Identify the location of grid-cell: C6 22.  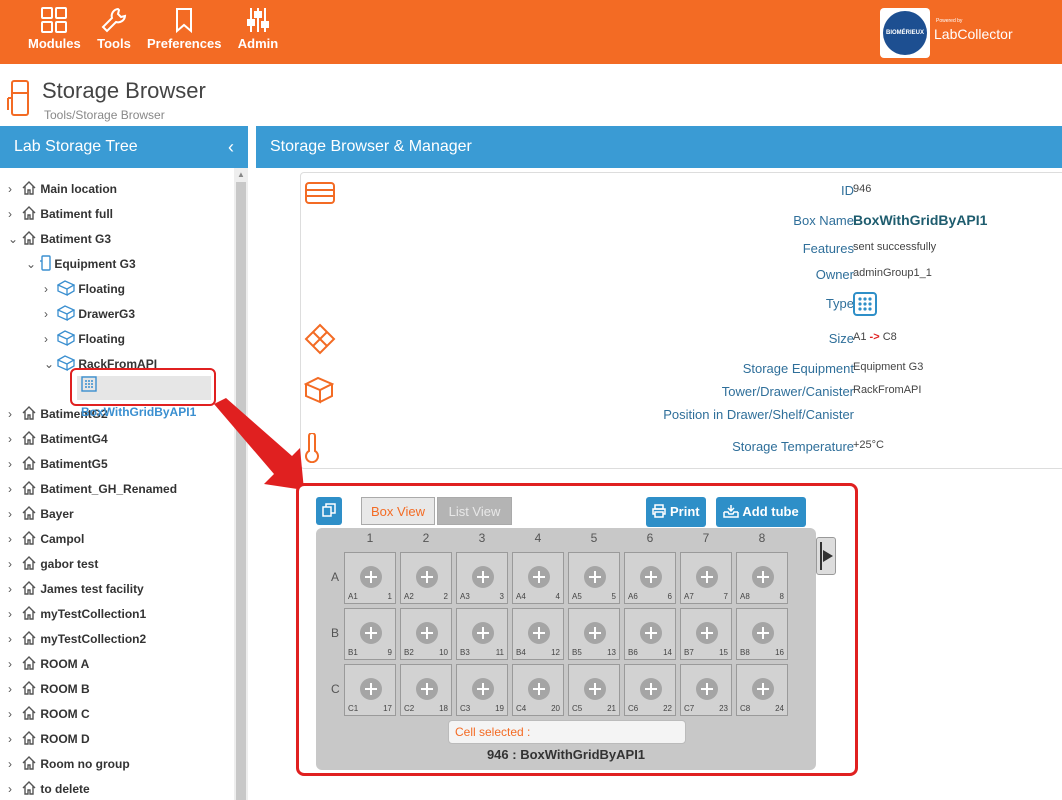
(650, 690).